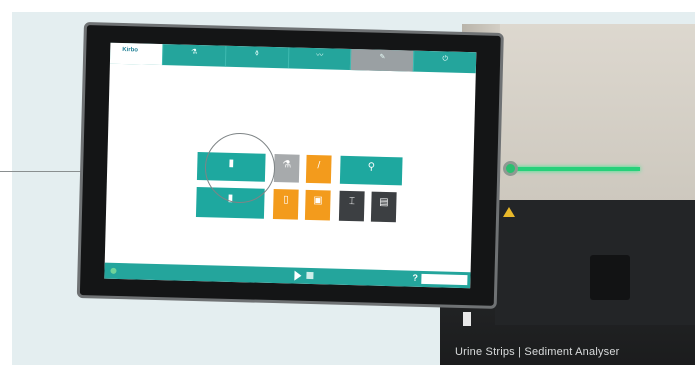  I want to click on tile-strip-cup: ▣, so click(317, 205).